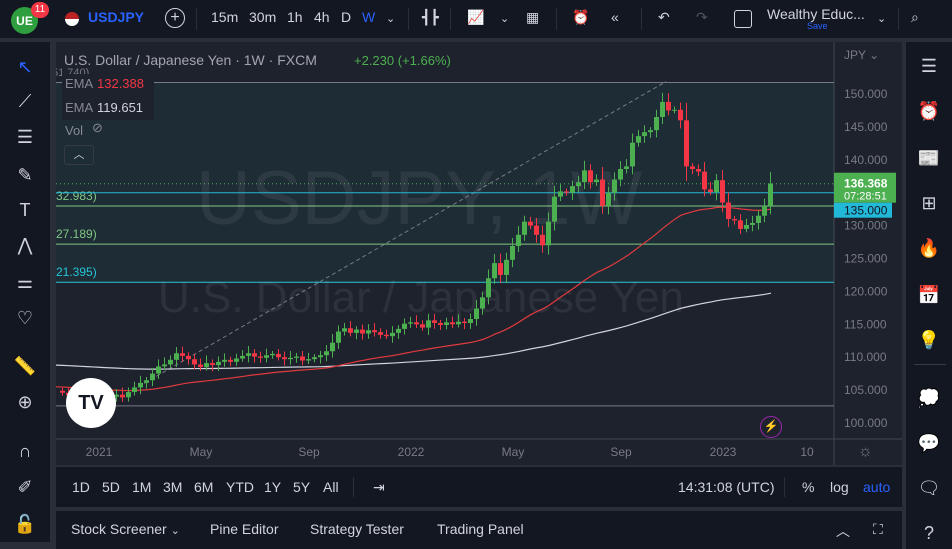  What do you see at coordinates (929, 533) in the screenshot?
I see `help-icon: ?` at bounding box center [929, 533].